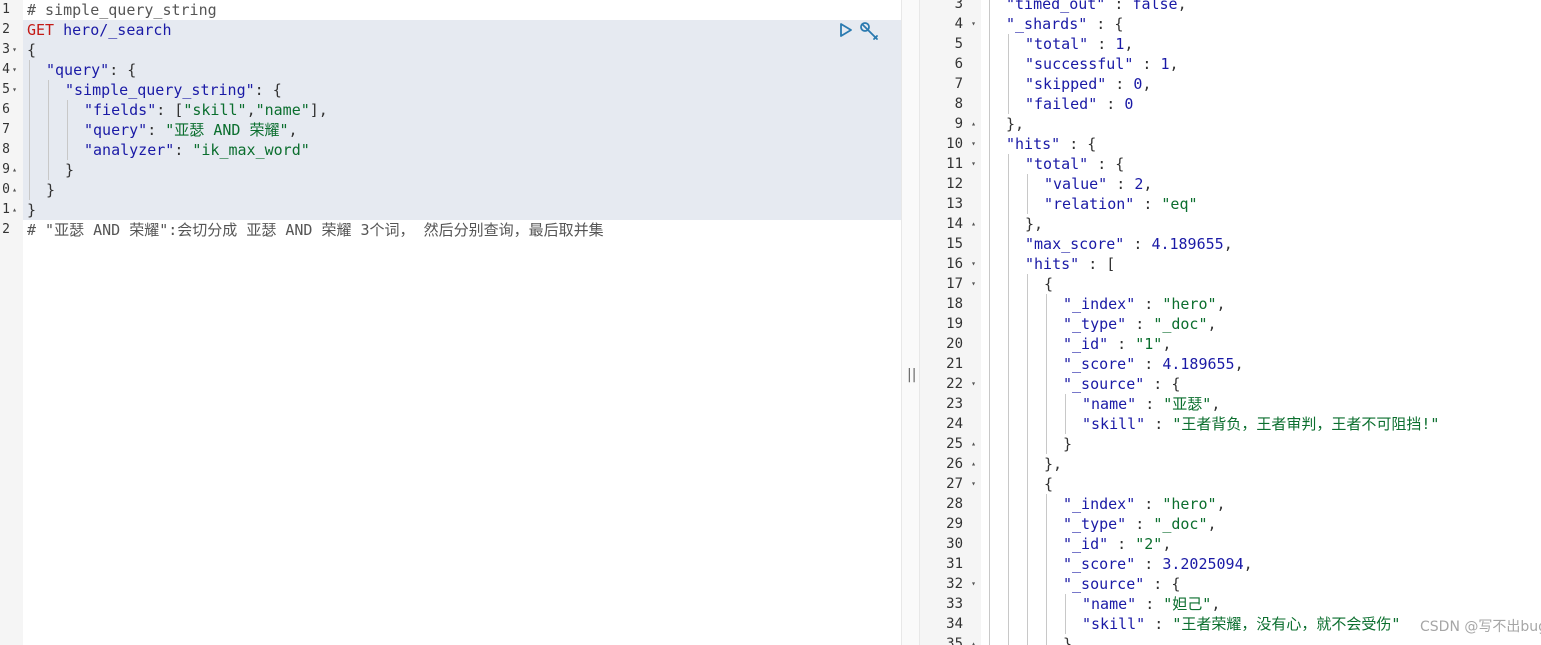 Image resolution: width=1541 pixels, height=645 pixels. Describe the element at coordinates (1117, 344) in the screenshot. I see `code-line: "_id" : "1",` at that location.